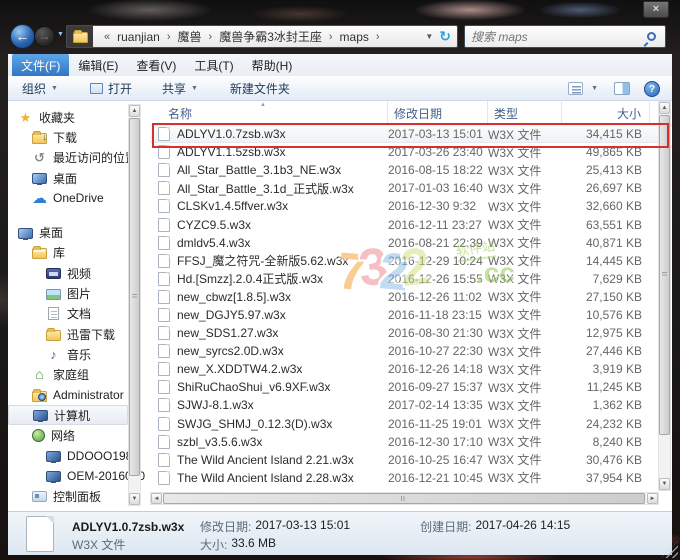  What do you see at coordinates (156, 65) in the screenshot?
I see `menu-item: 查看(V)` at bounding box center [156, 65].